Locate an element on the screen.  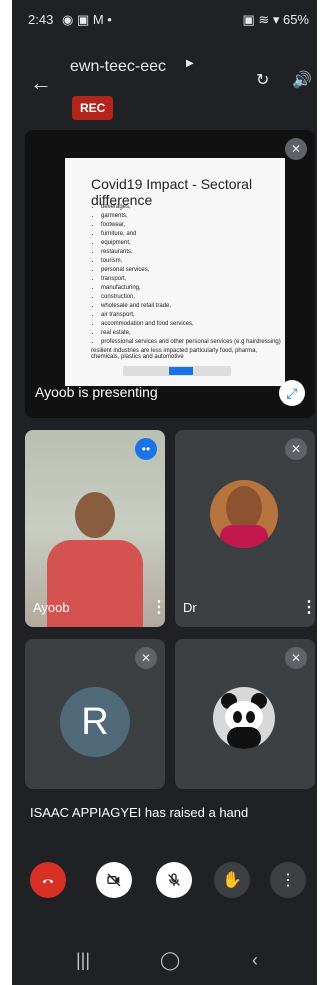
slide-bullet: accommodation and food services, is located at coordinates (191, 324).